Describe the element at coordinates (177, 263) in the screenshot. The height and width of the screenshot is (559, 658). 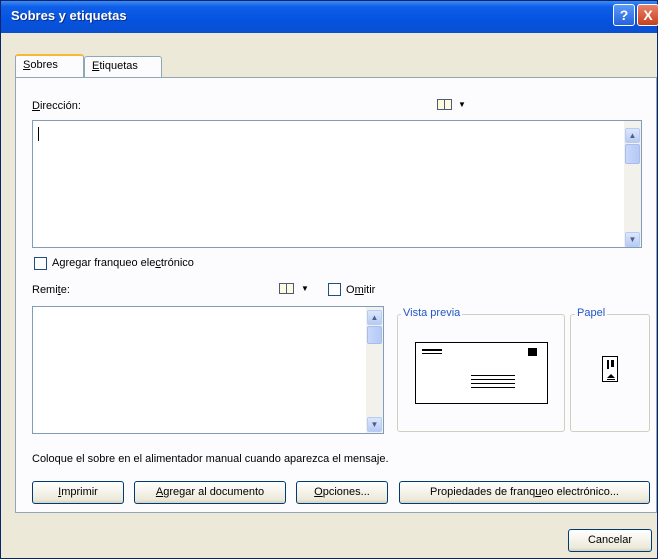
I see `franqueo-label-post: trónico` at that location.